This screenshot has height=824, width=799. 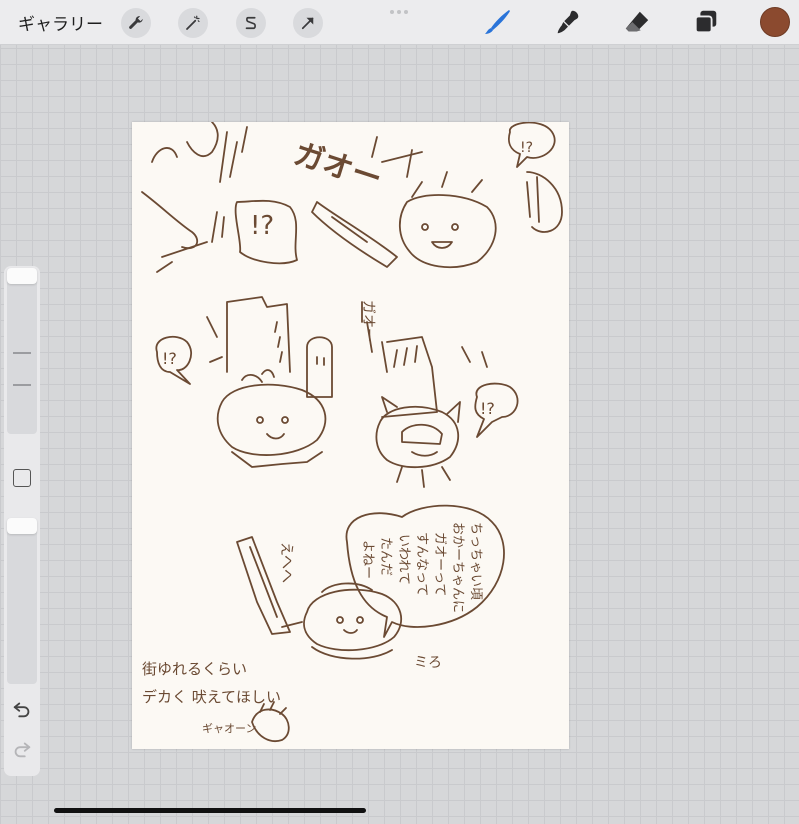 What do you see at coordinates (193, 23) in the screenshot?
I see `magic-wand-icon` at bounding box center [193, 23].